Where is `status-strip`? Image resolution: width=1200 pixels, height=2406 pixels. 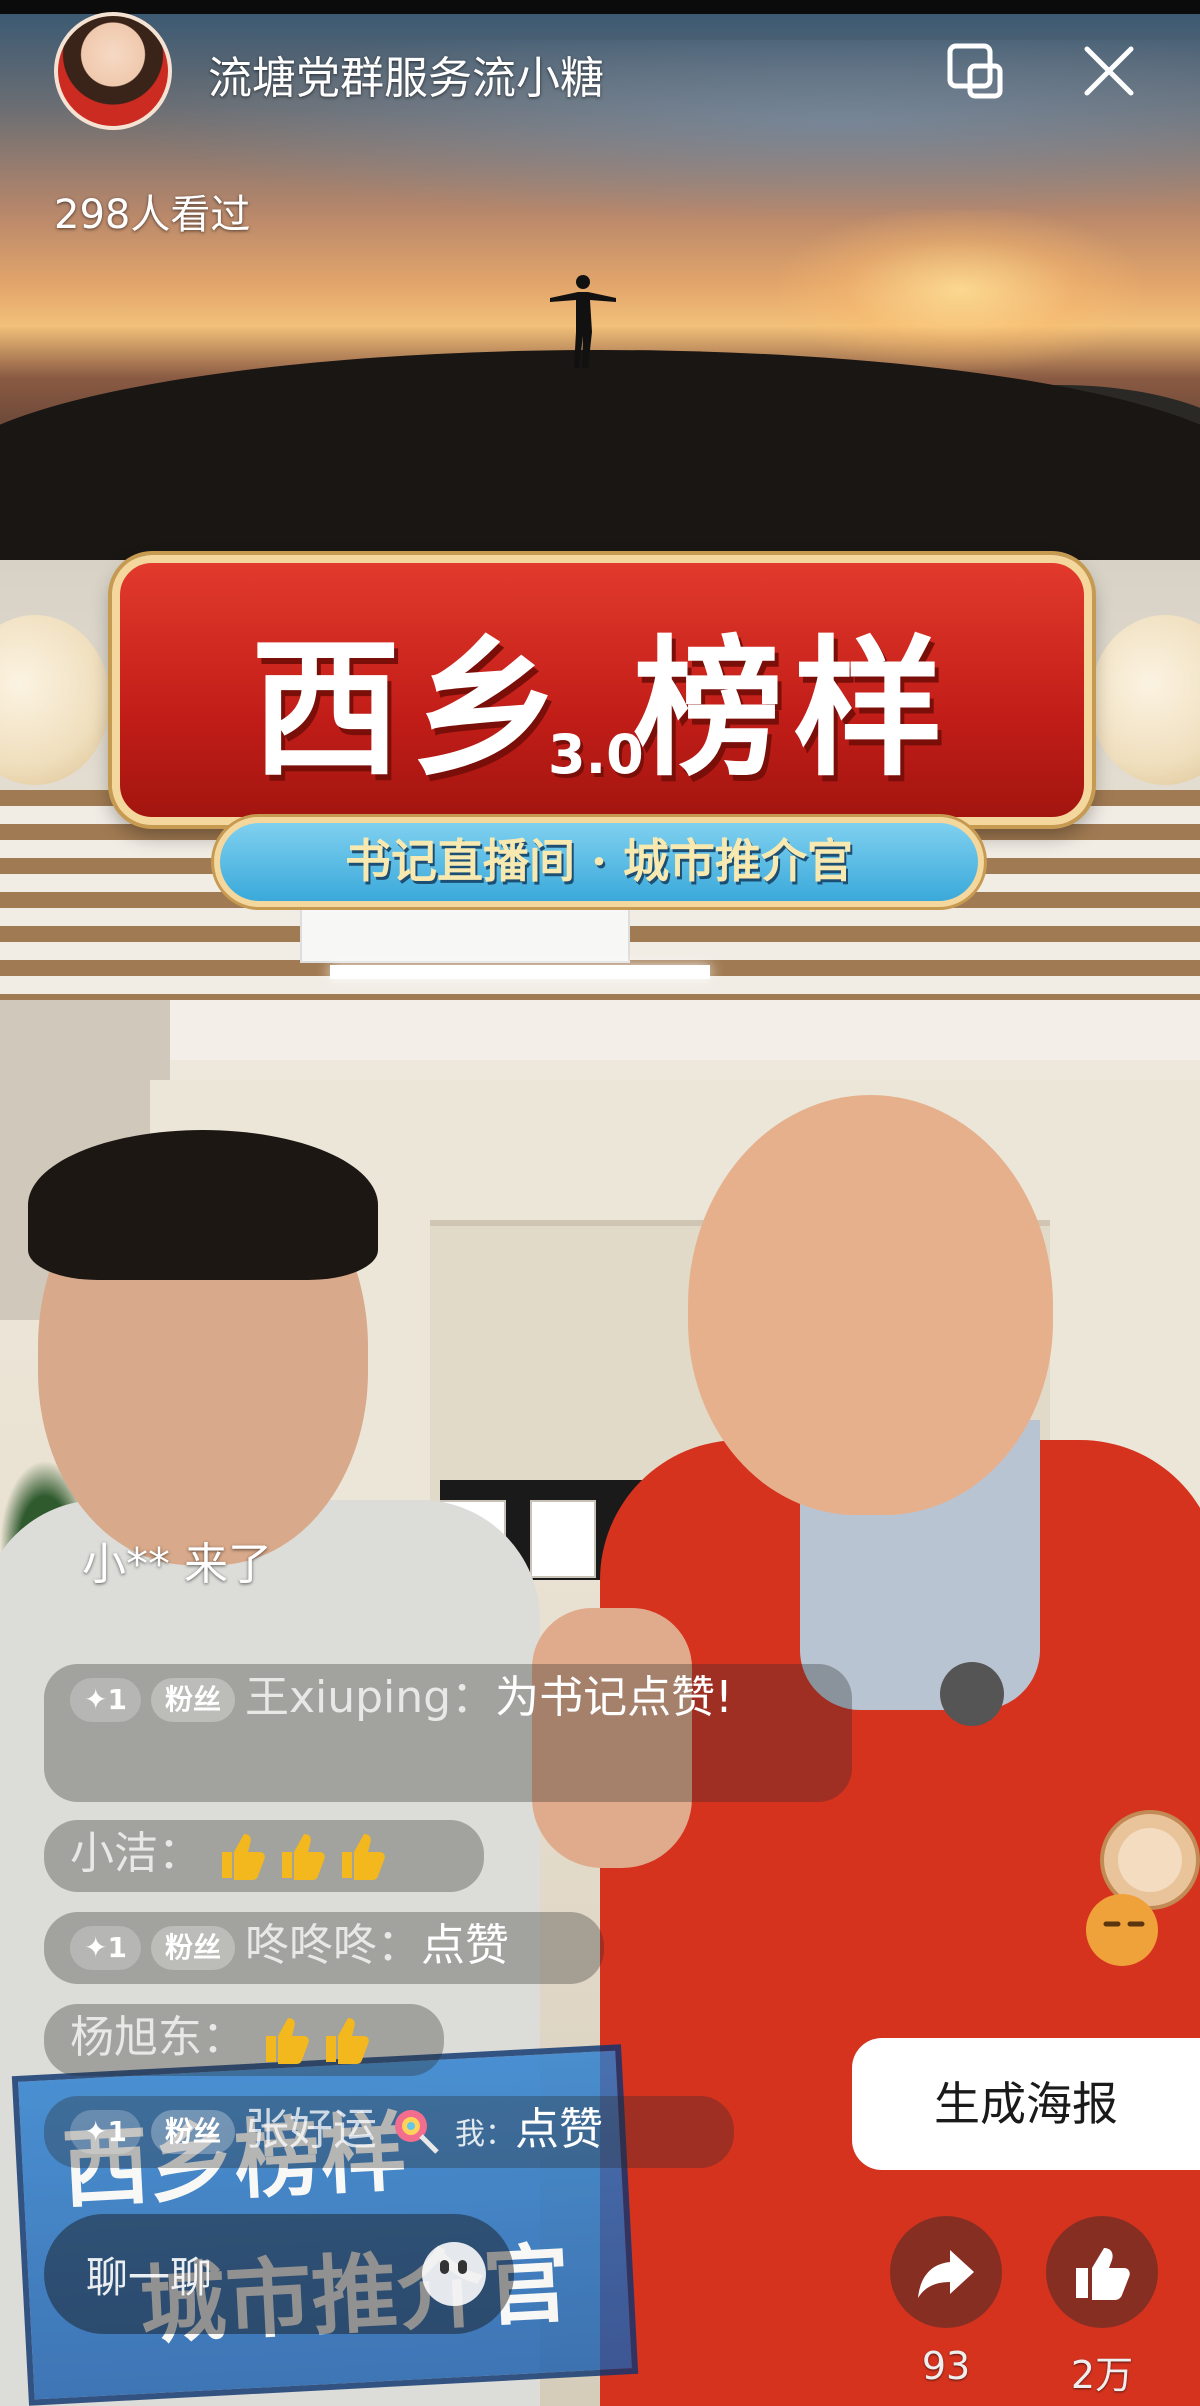 status-strip is located at coordinates (600, 7).